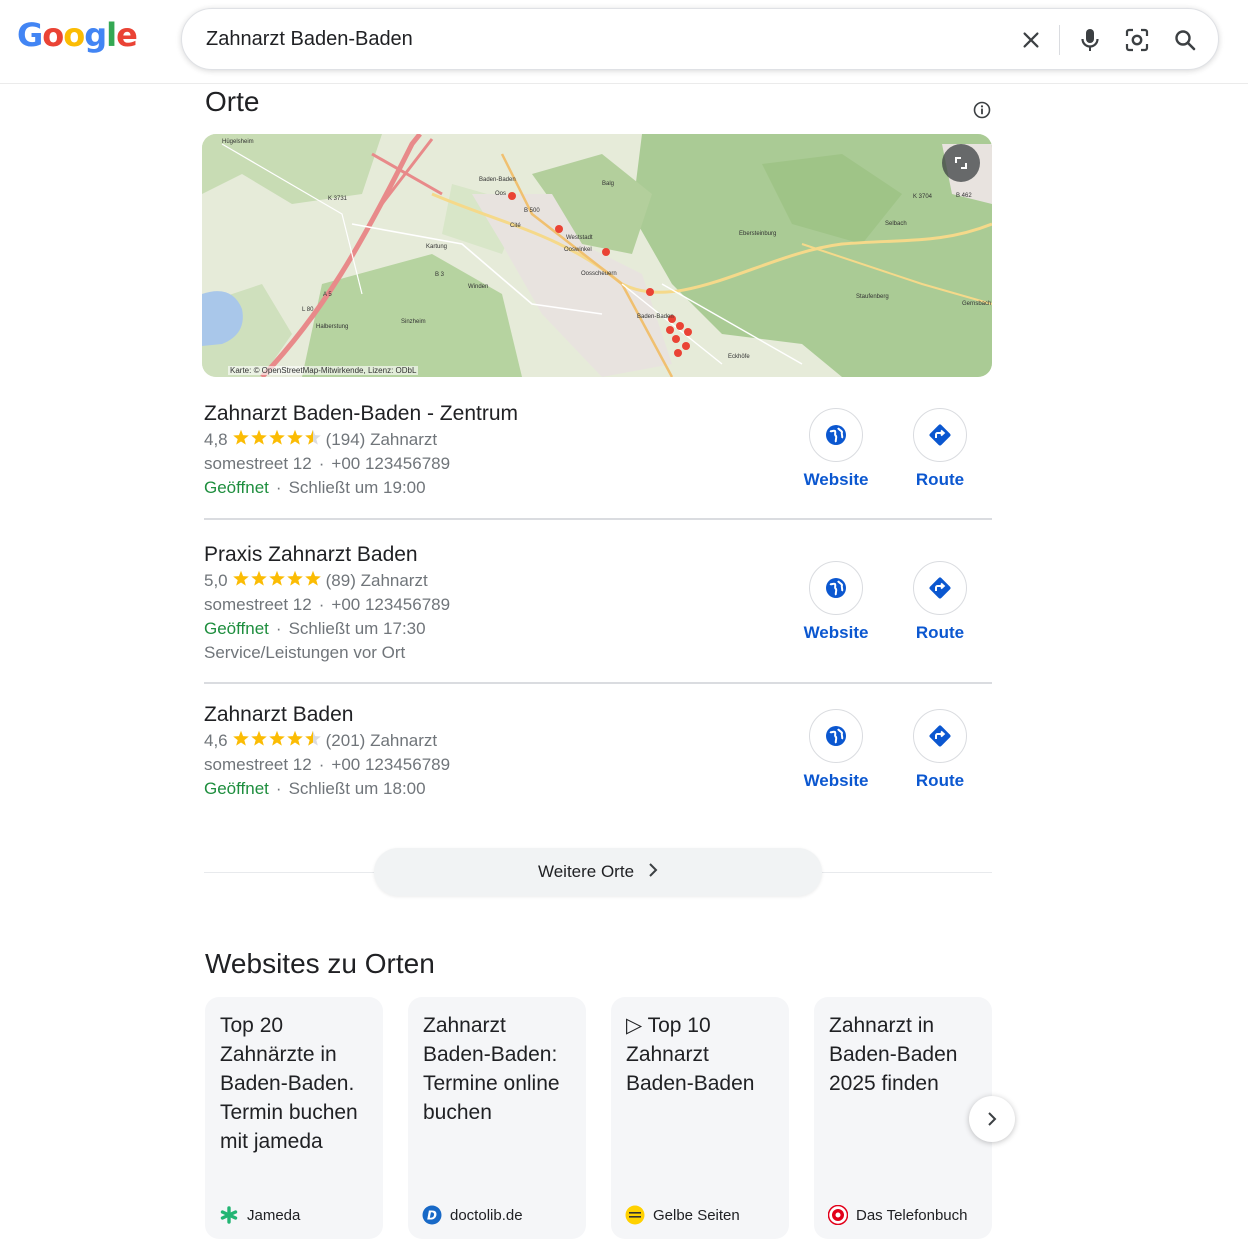  What do you see at coordinates (232, 101) in the screenshot?
I see `places-section-title: Orte` at bounding box center [232, 101].